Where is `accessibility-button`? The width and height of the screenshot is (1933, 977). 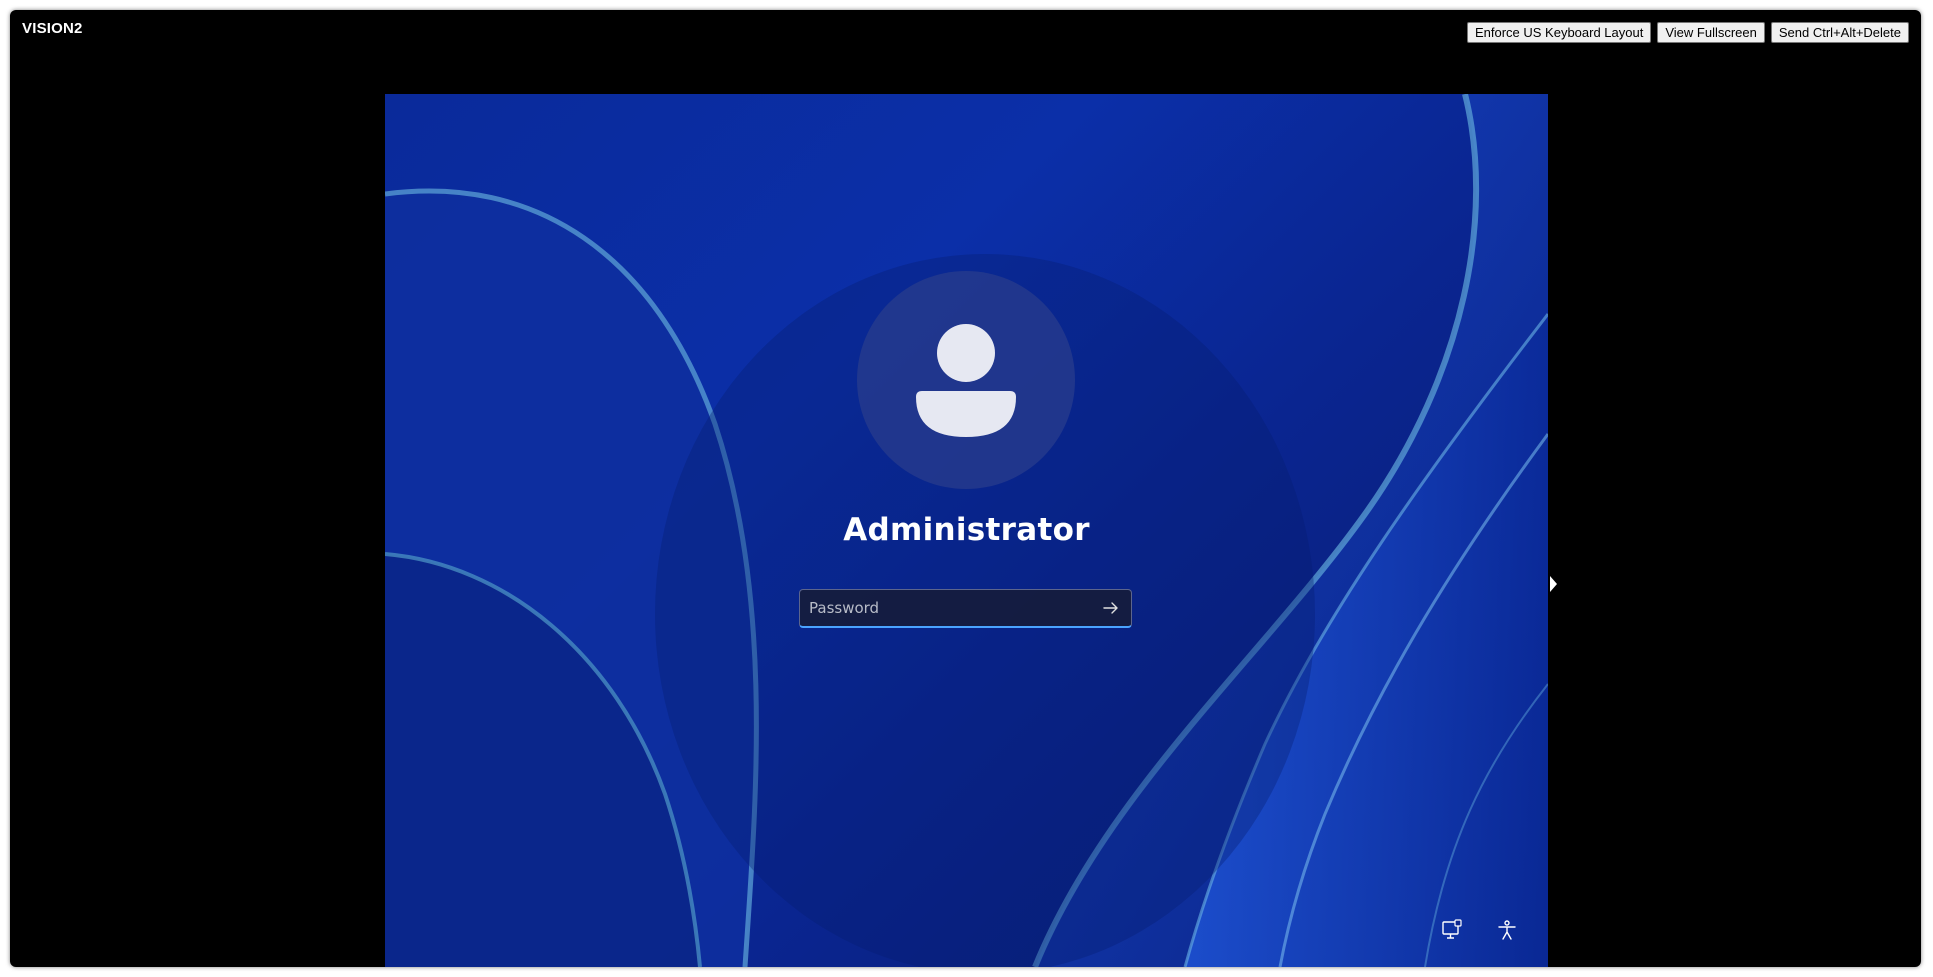 accessibility-button is located at coordinates (1507, 930).